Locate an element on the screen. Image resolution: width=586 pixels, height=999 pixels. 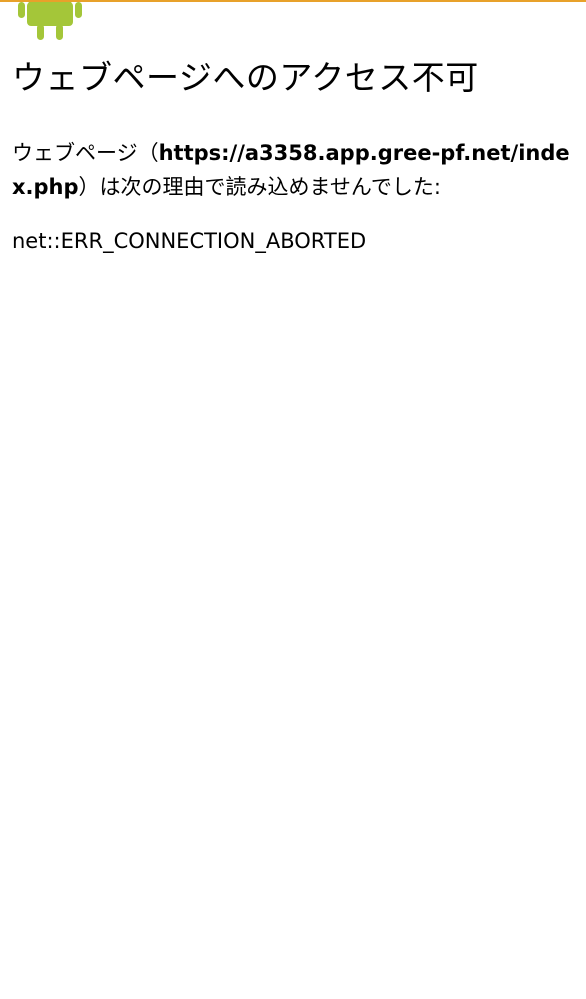
error-title: ウェブページへのアクセス不可 is located at coordinates (245, 77).